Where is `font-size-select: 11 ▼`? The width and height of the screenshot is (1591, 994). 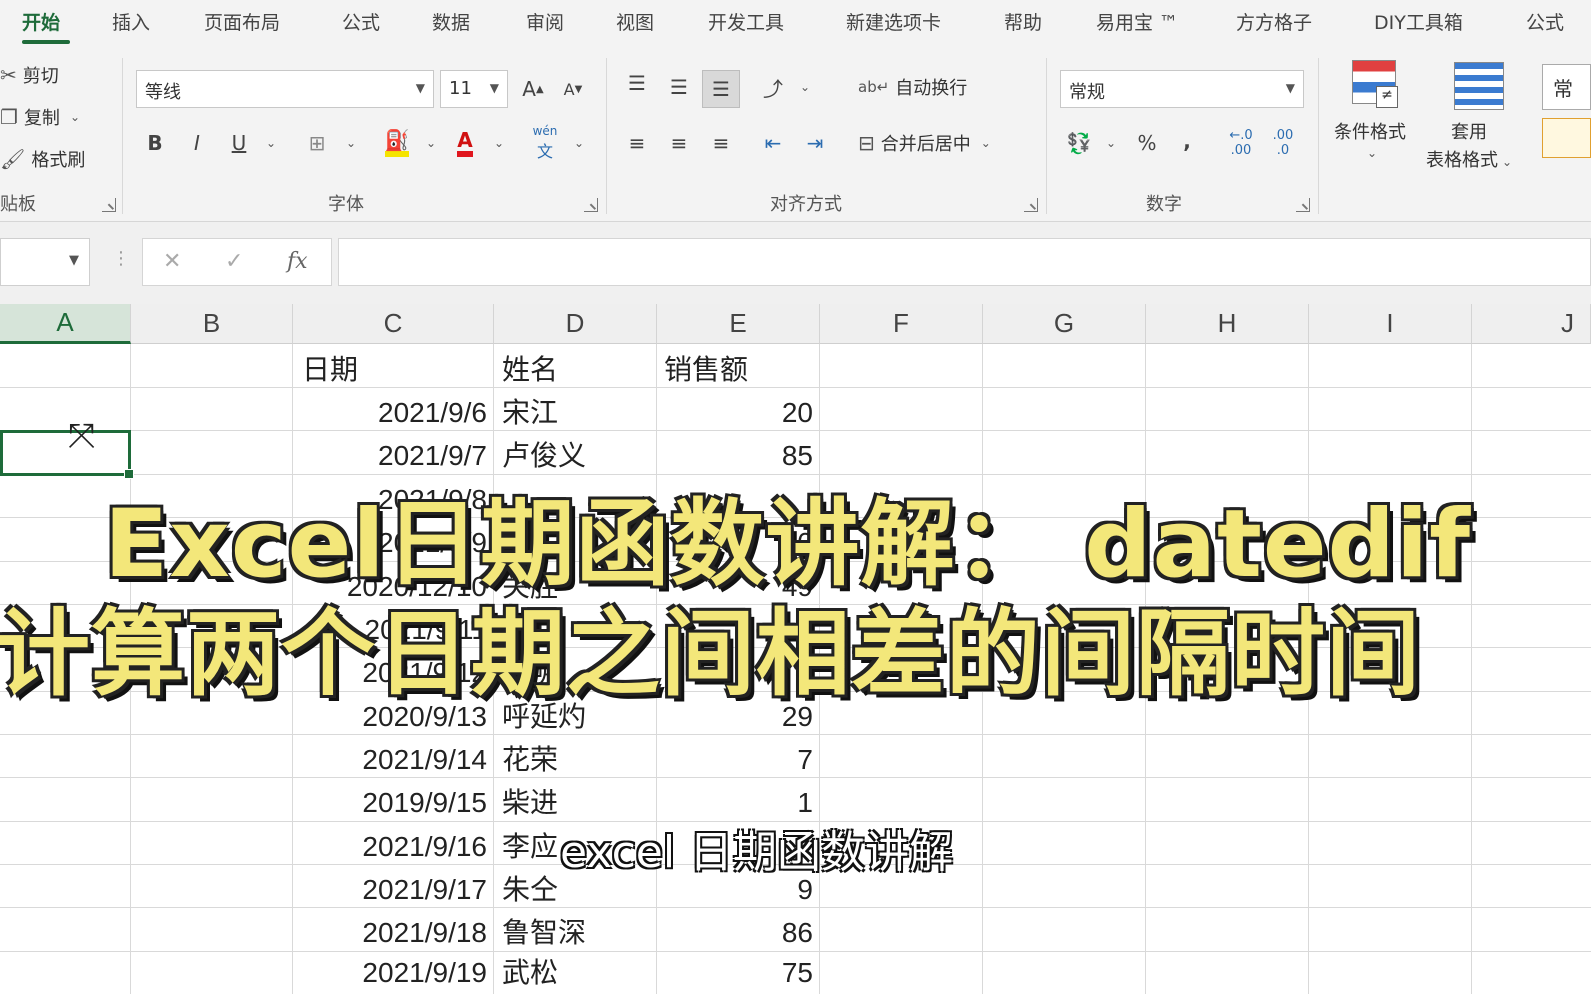 font-size-select: 11 ▼ is located at coordinates (474, 89).